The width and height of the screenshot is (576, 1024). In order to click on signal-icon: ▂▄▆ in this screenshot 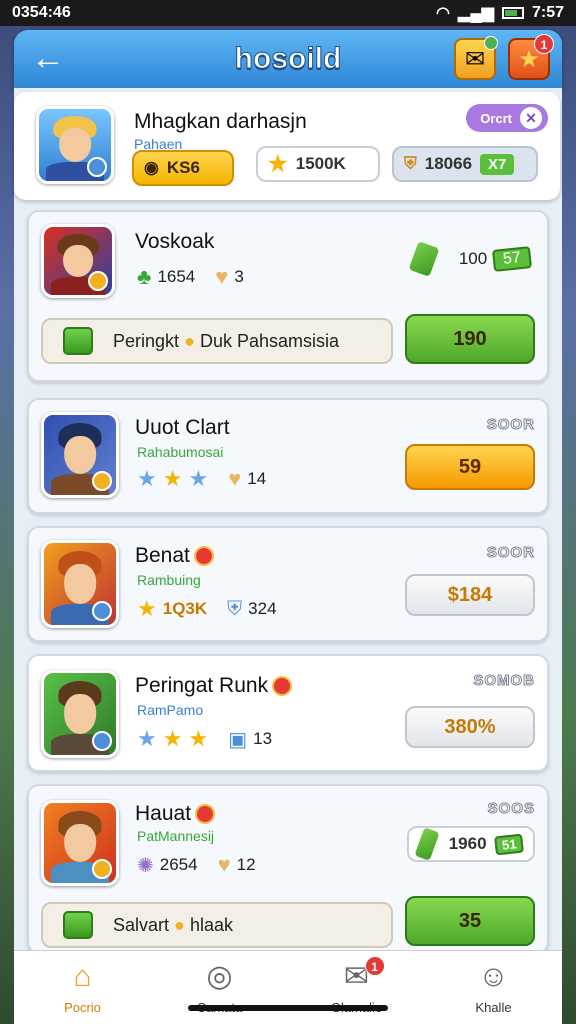, I will do `click(476, 13)`.